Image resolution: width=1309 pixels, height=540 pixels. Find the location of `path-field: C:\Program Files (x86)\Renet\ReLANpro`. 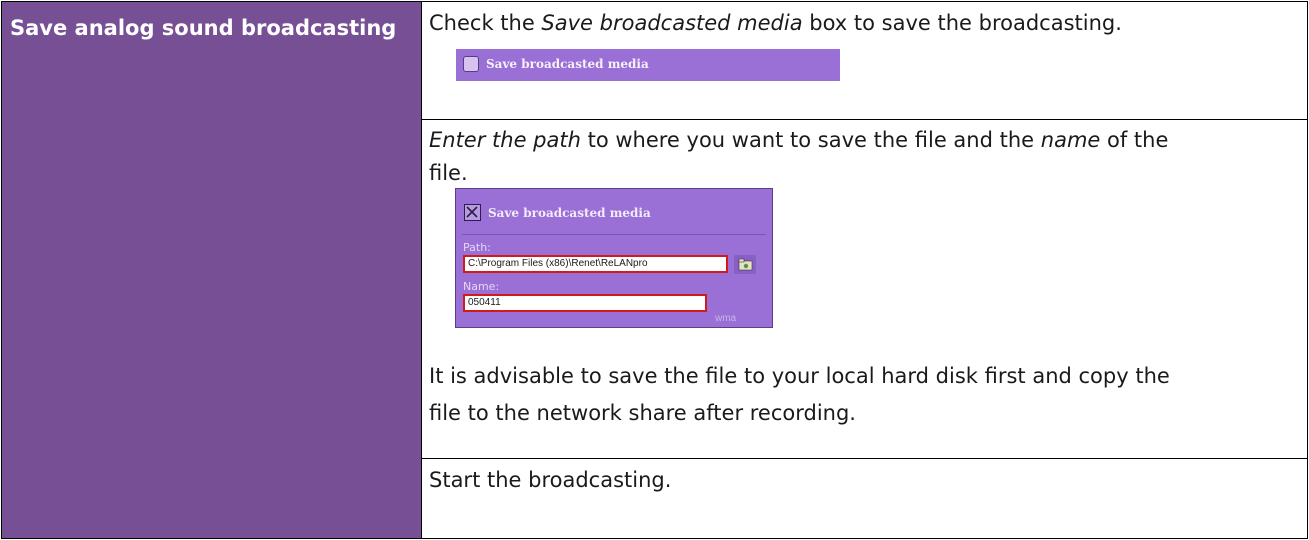

path-field: C:\Program Files (x86)\Renet\ReLANpro is located at coordinates (595, 264).